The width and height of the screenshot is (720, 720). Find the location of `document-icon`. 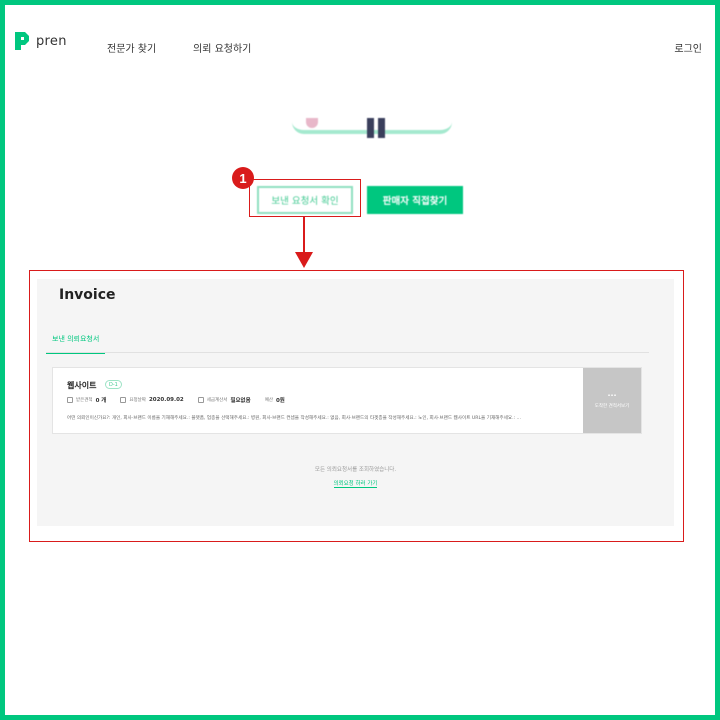

document-icon is located at coordinates (70, 400).